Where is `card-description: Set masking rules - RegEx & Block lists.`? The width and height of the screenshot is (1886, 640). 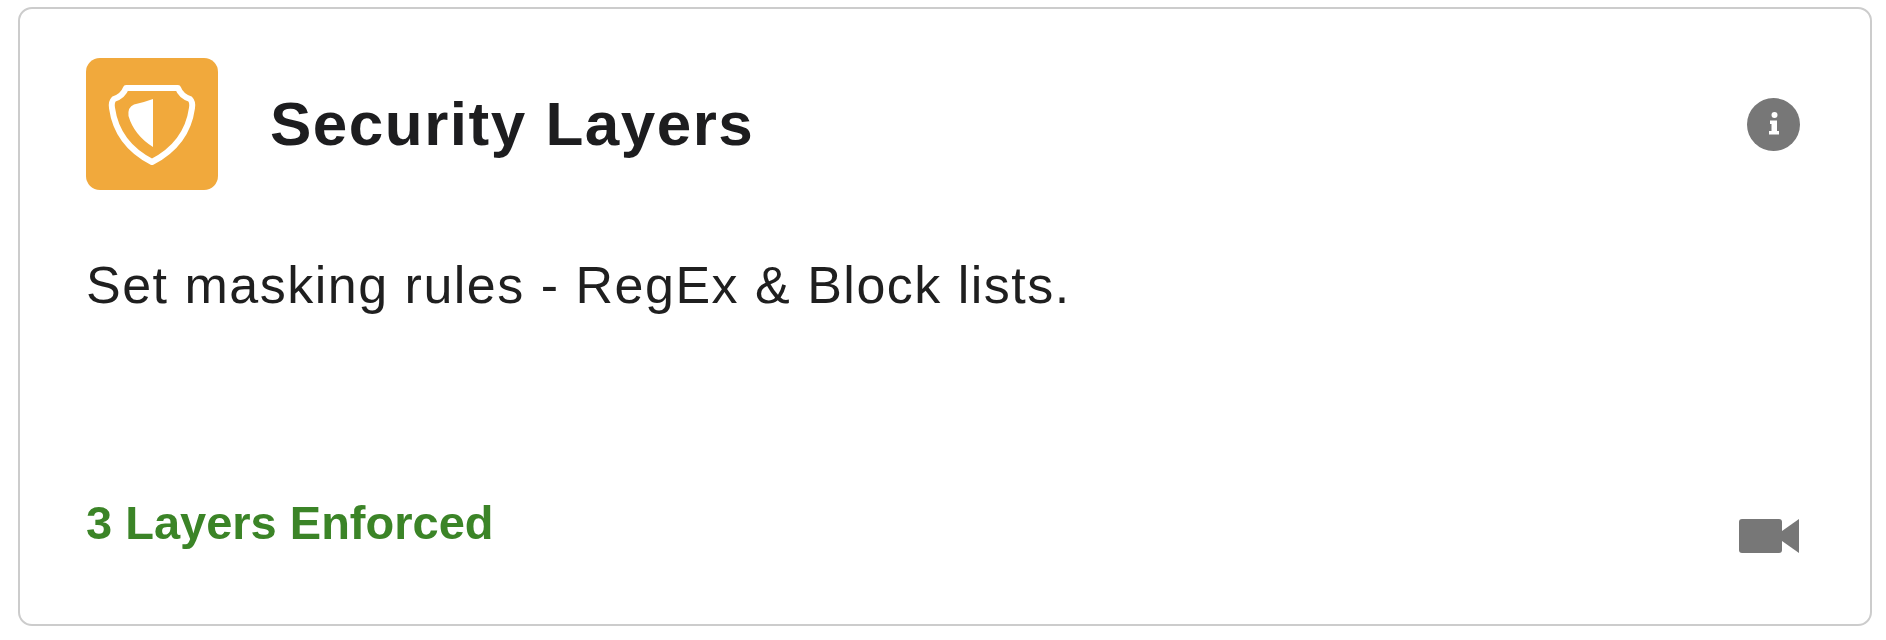
card-description: Set masking rules - RegEx & Block lists. is located at coordinates (578, 285).